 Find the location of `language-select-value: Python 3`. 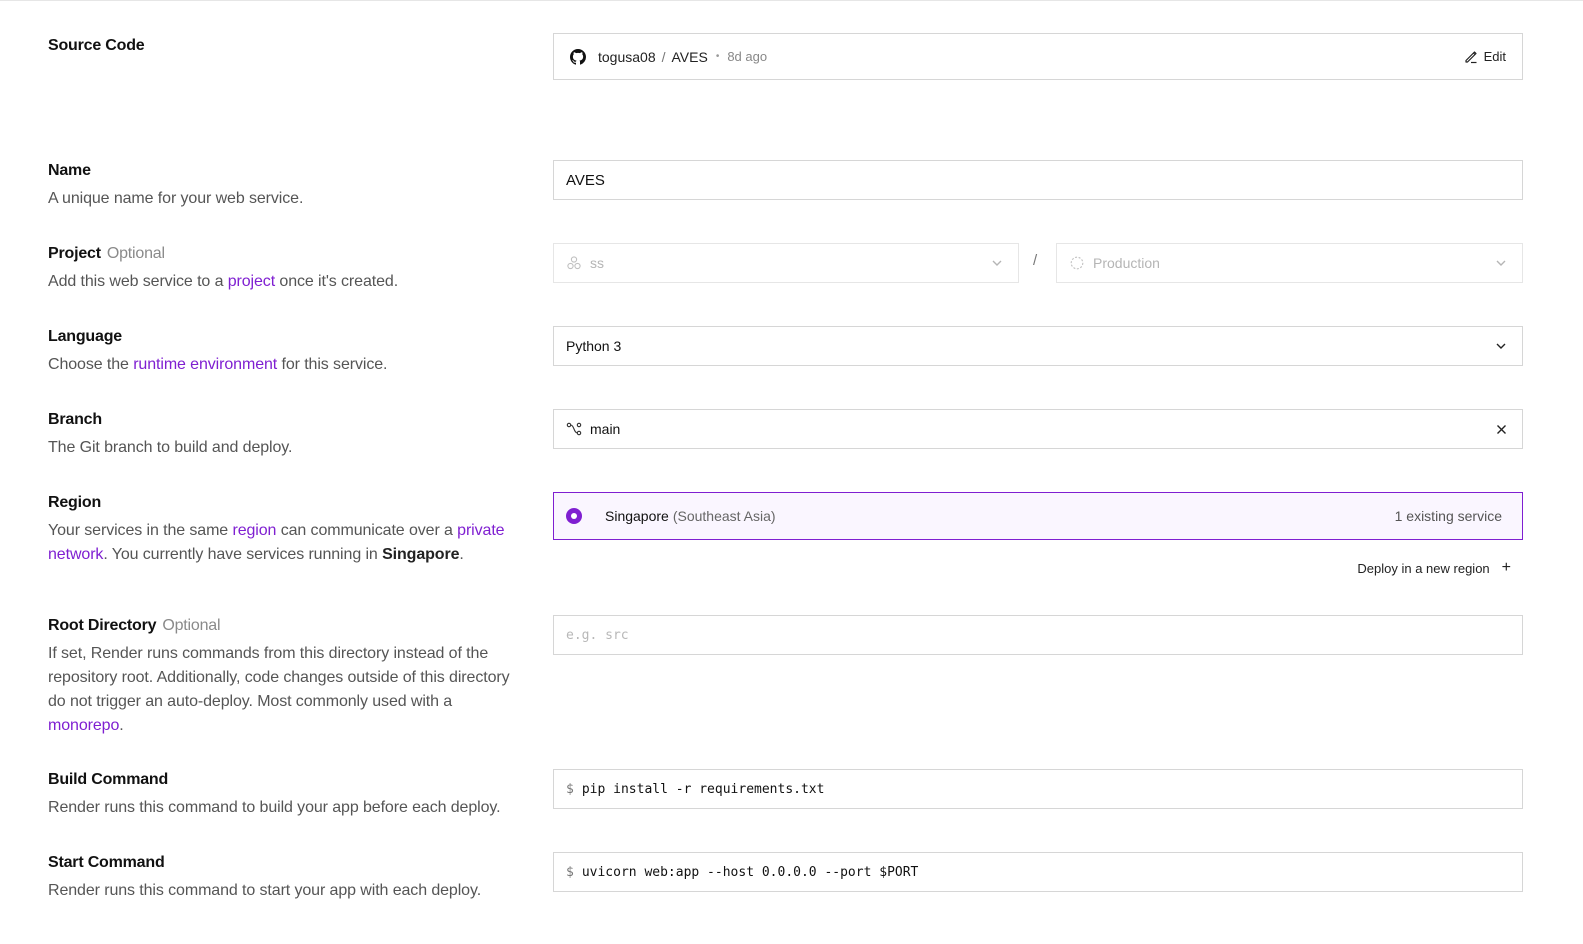

language-select-value: Python 3 is located at coordinates (594, 346).